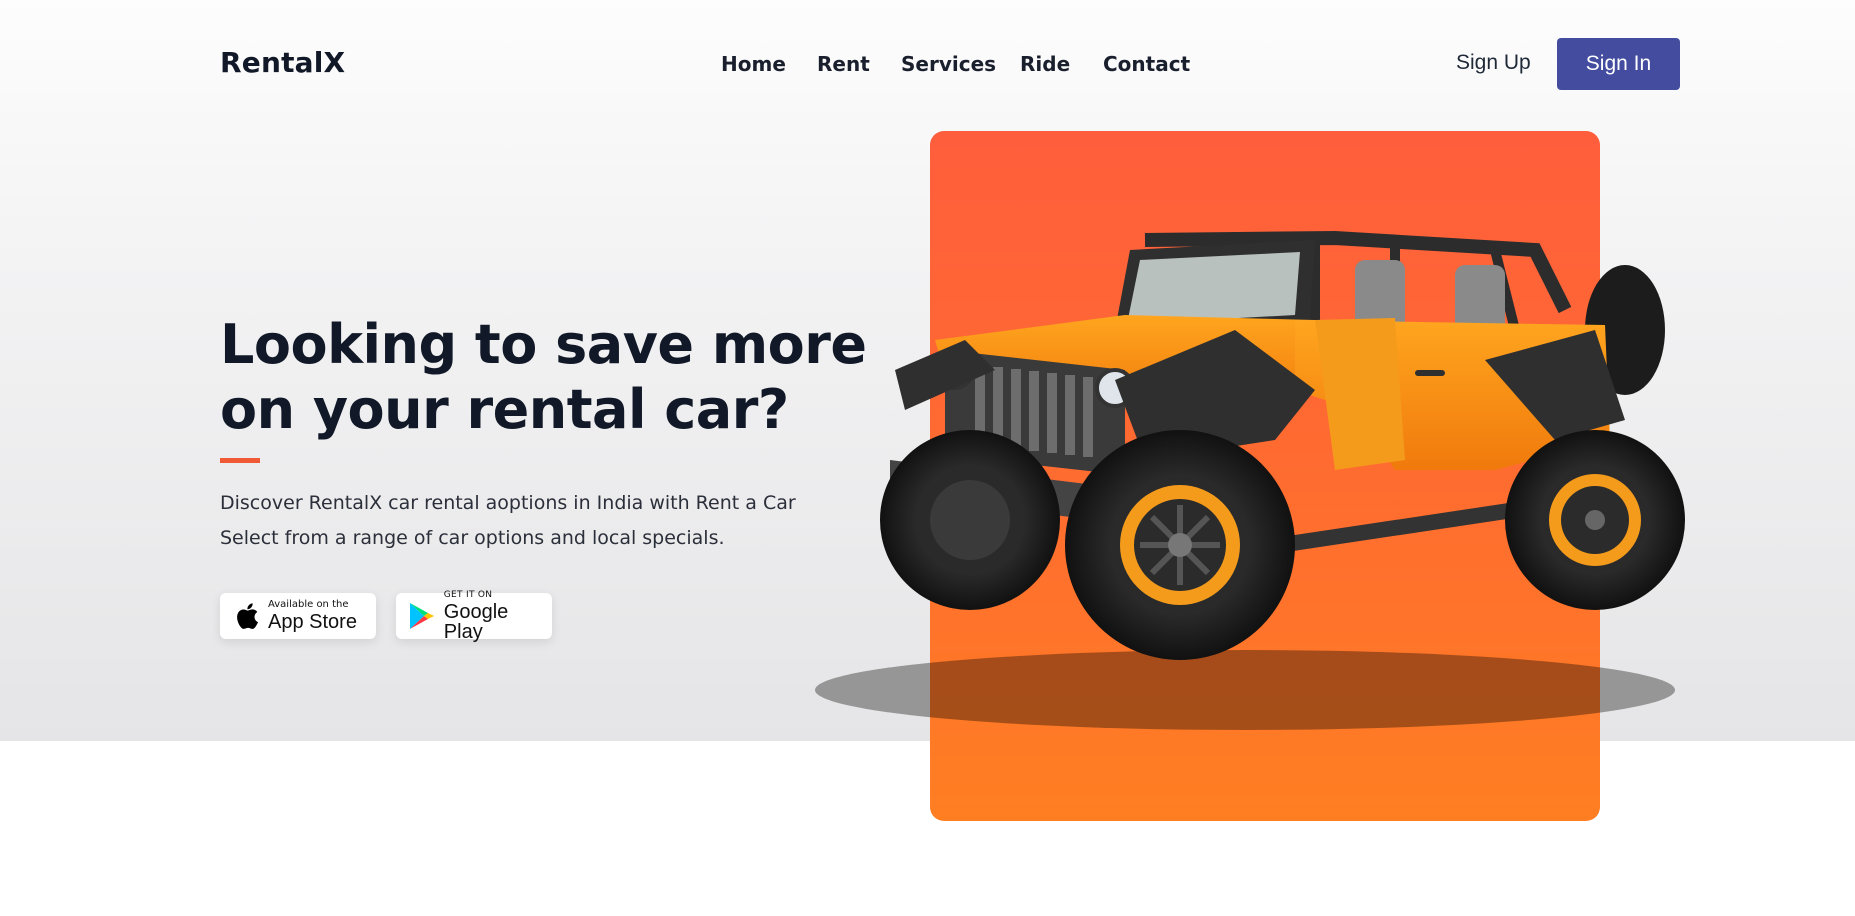 The width and height of the screenshot is (1855, 916). What do you see at coordinates (1045, 64) in the screenshot?
I see `nav-ride: Ride` at bounding box center [1045, 64].